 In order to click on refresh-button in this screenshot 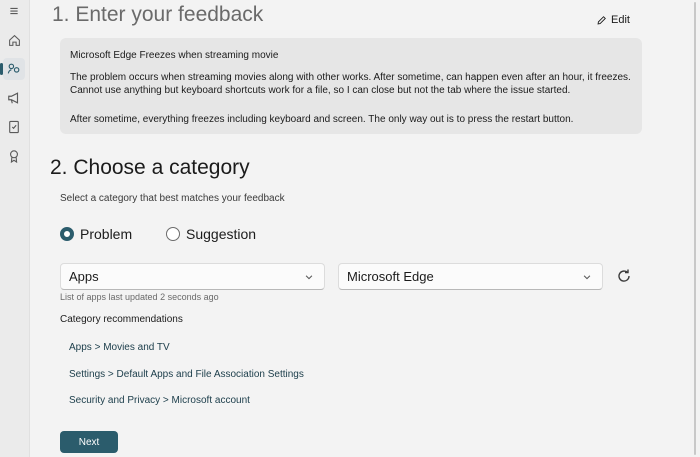, I will do `click(624, 276)`.